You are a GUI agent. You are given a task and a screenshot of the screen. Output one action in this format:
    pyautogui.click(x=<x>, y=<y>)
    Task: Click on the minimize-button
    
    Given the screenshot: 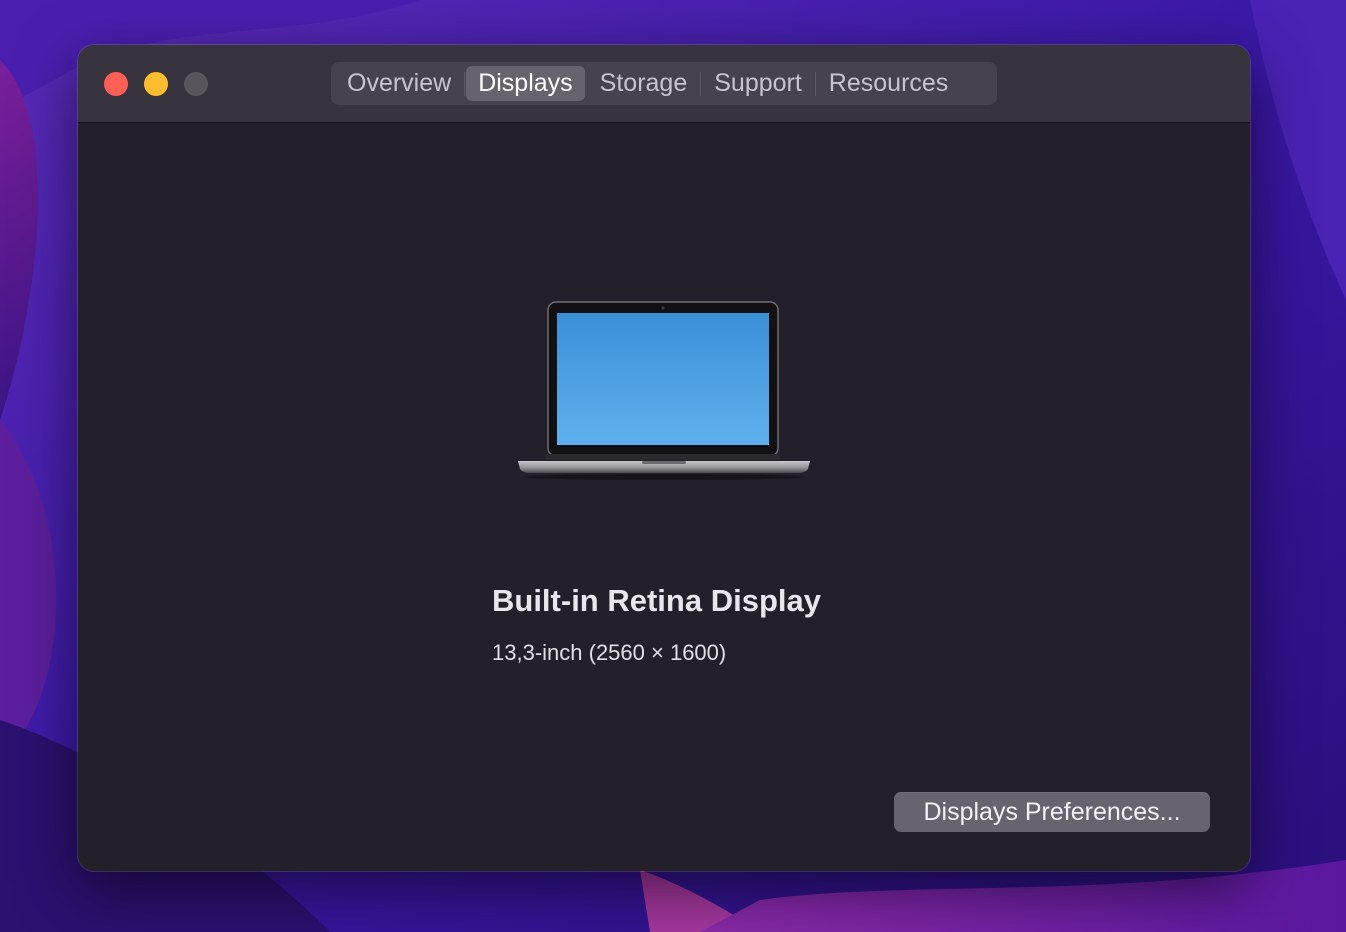 What is the action you would take?
    pyautogui.click(x=156, y=84)
    